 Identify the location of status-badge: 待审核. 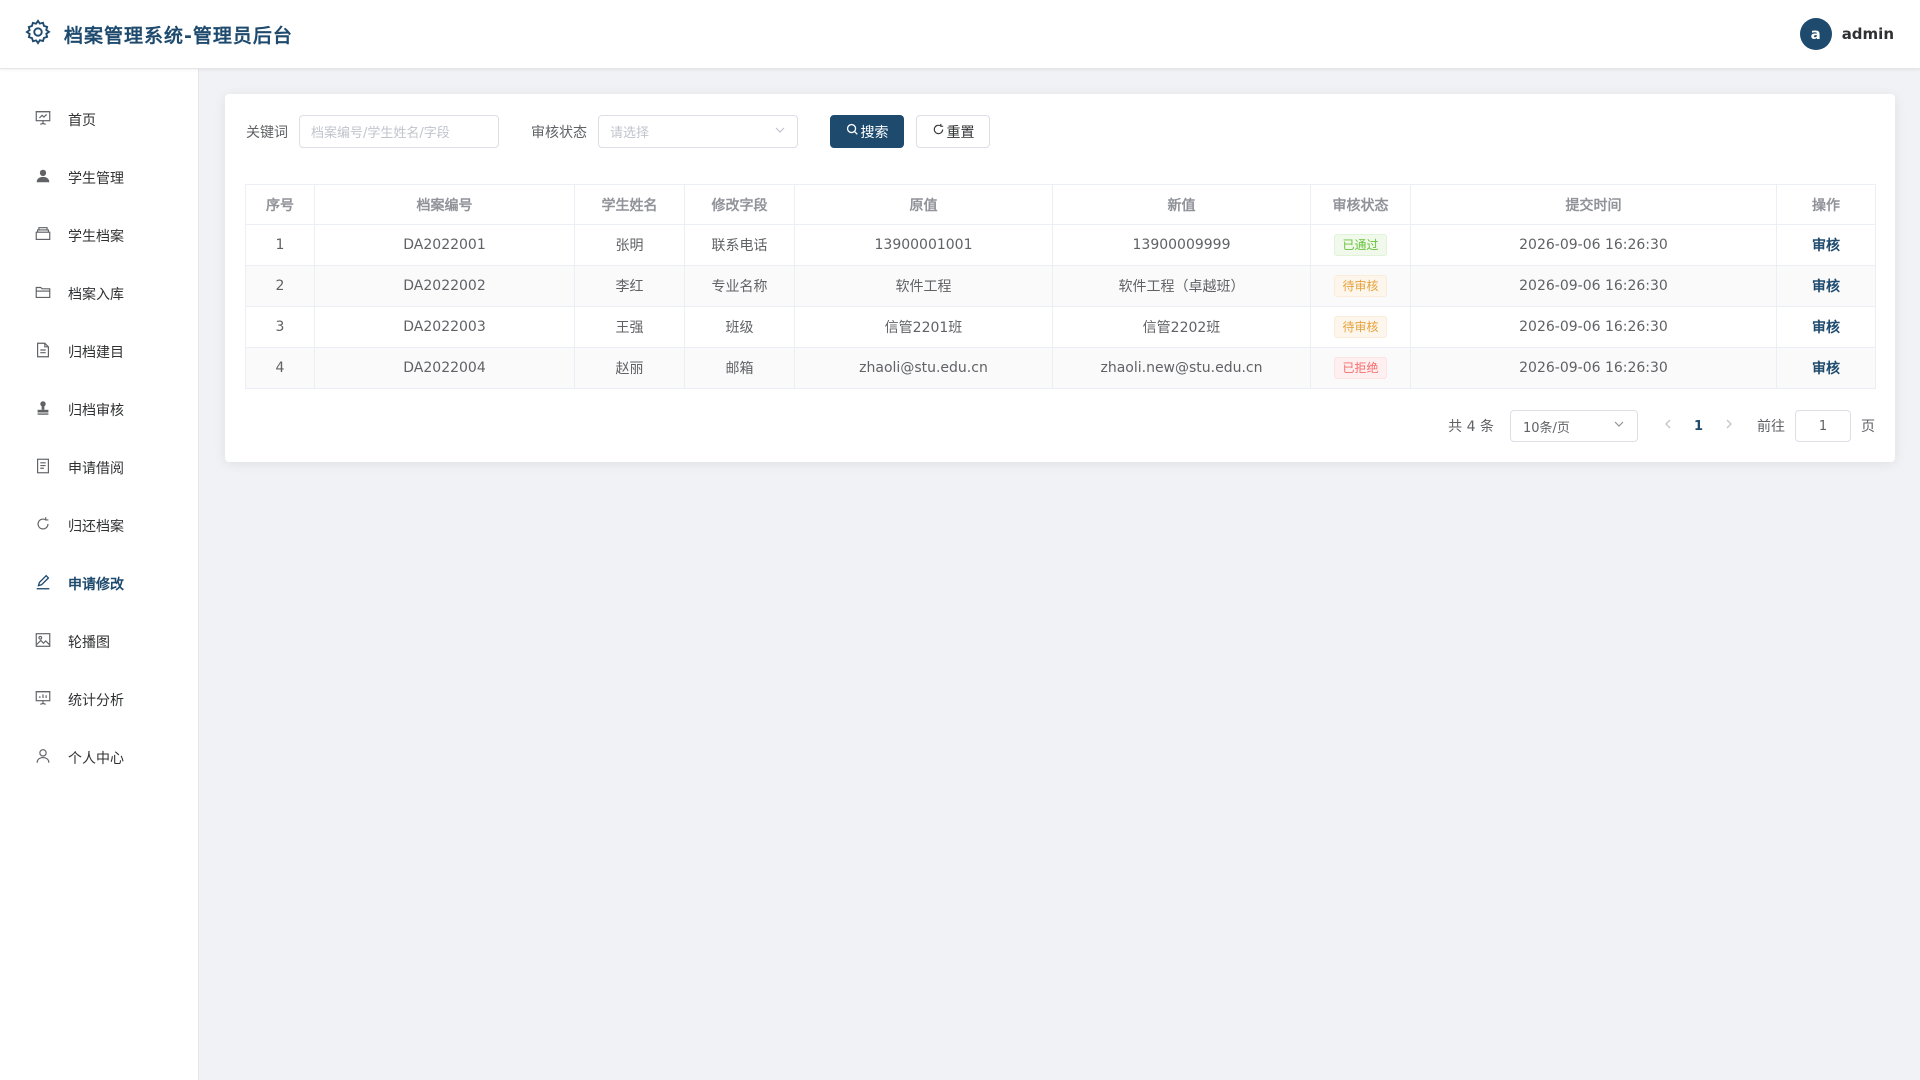
(1360, 327).